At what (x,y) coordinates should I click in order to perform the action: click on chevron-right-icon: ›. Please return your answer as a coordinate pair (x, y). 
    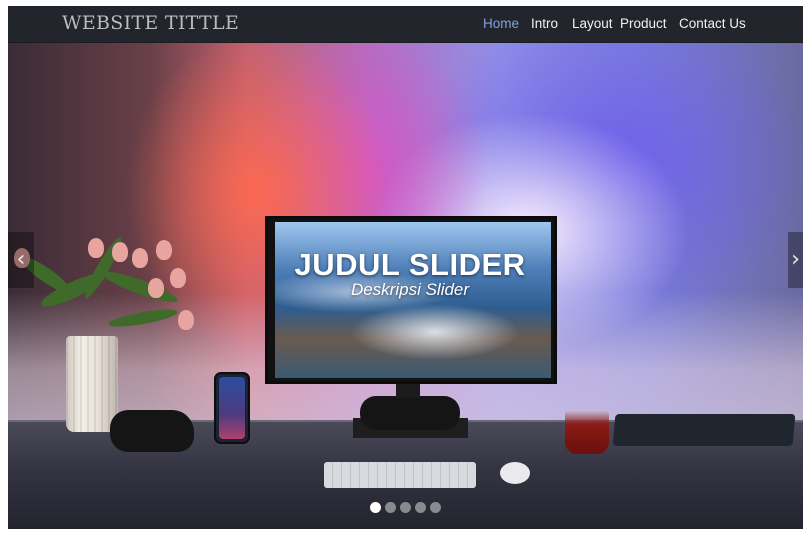
    Looking at the image, I should click on (795, 259).